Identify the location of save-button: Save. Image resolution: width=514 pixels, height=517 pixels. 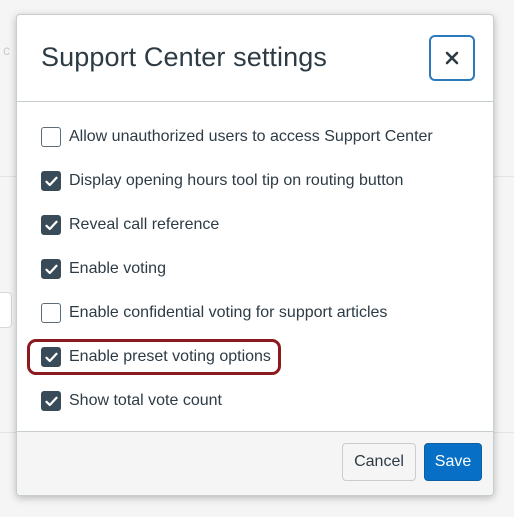
(453, 462).